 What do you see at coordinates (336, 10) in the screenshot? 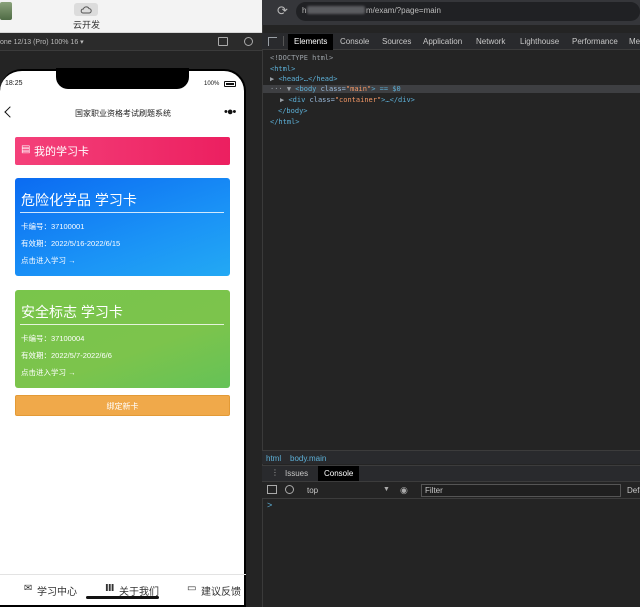
I see `url-redacted` at bounding box center [336, 10].